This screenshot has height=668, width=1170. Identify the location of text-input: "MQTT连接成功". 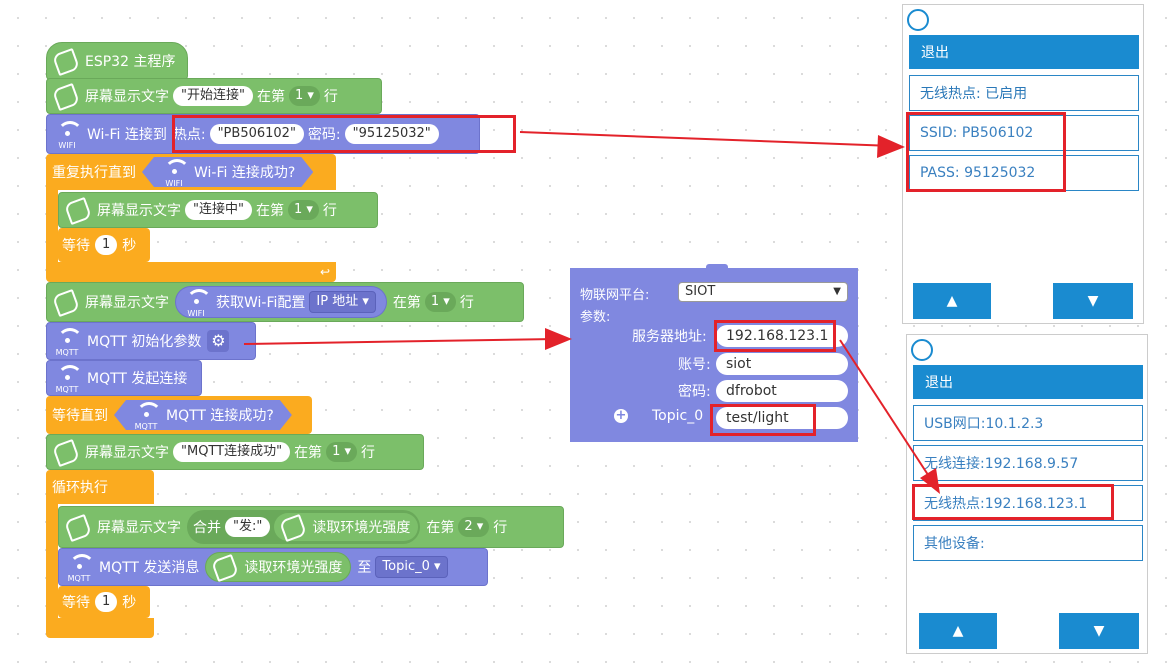
(232, 452).